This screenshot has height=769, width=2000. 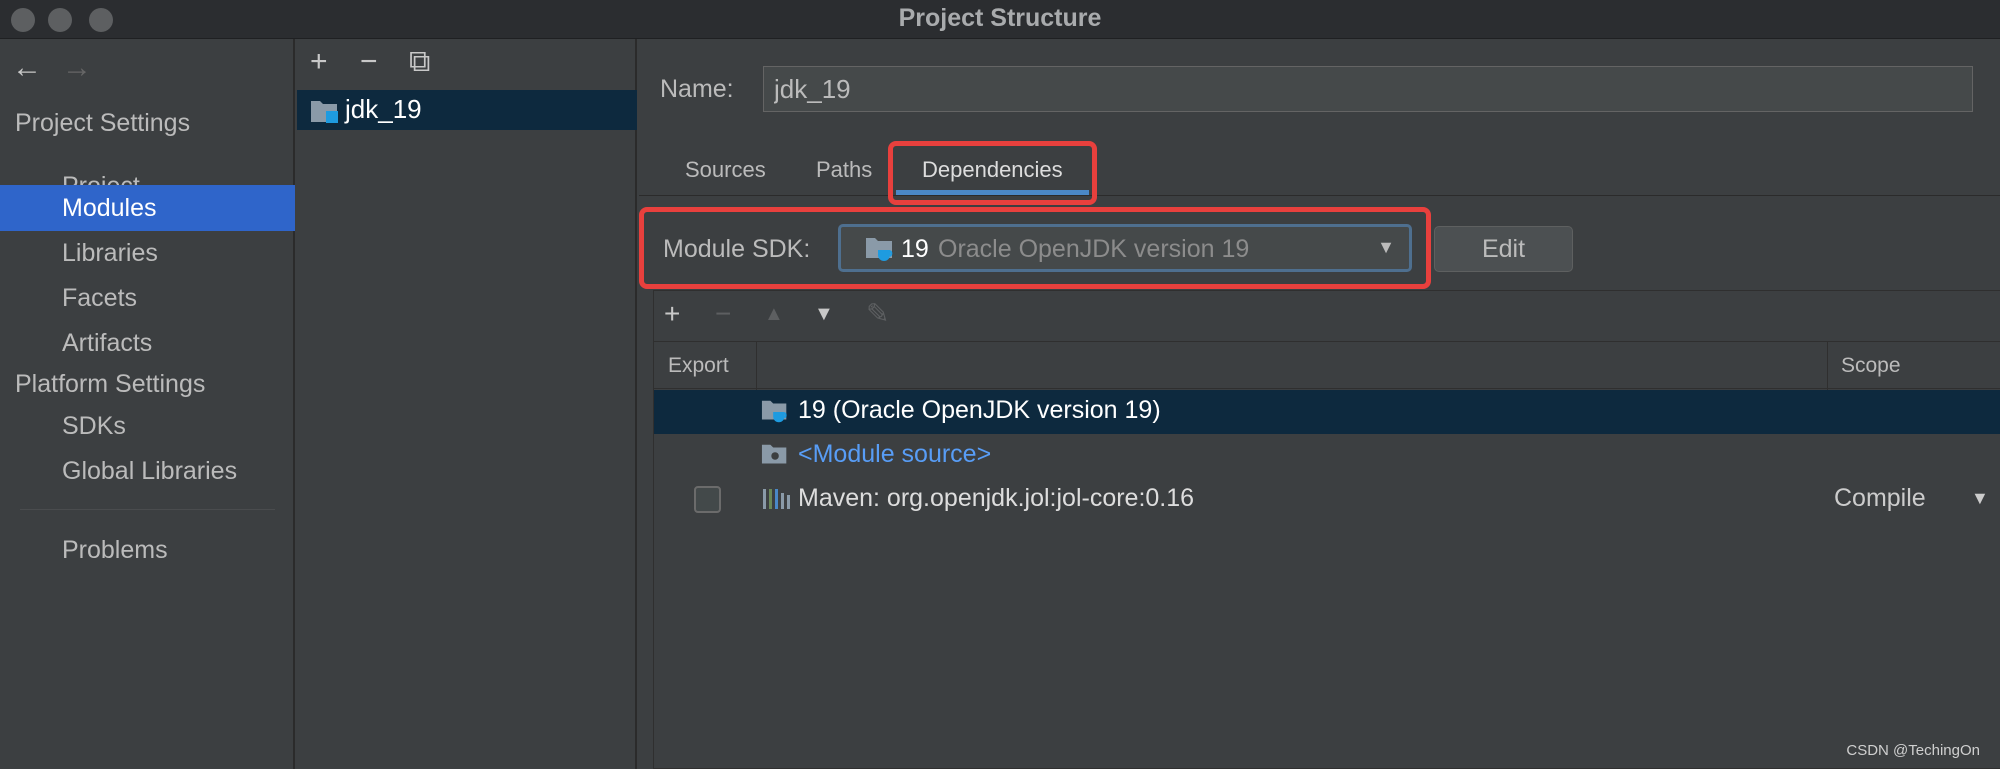 I want to click on module-sdk-highlight, so click(x=1035, y=248).